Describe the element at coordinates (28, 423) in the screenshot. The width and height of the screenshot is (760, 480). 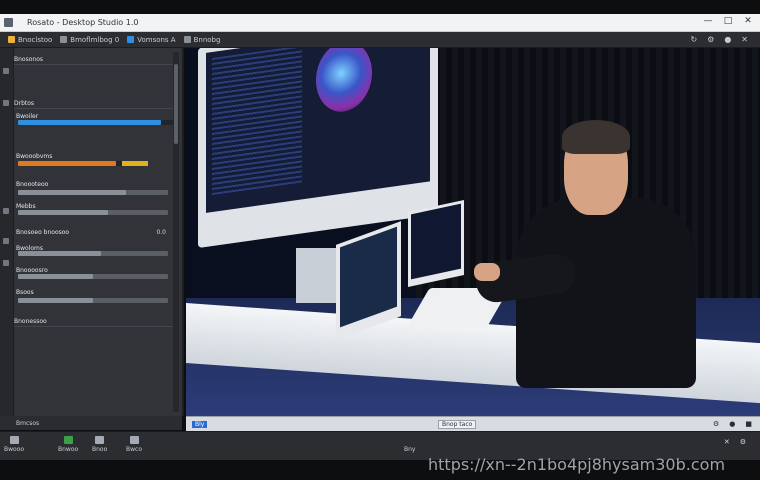
I see `panel-footer-label: Bmcsos` at that location.